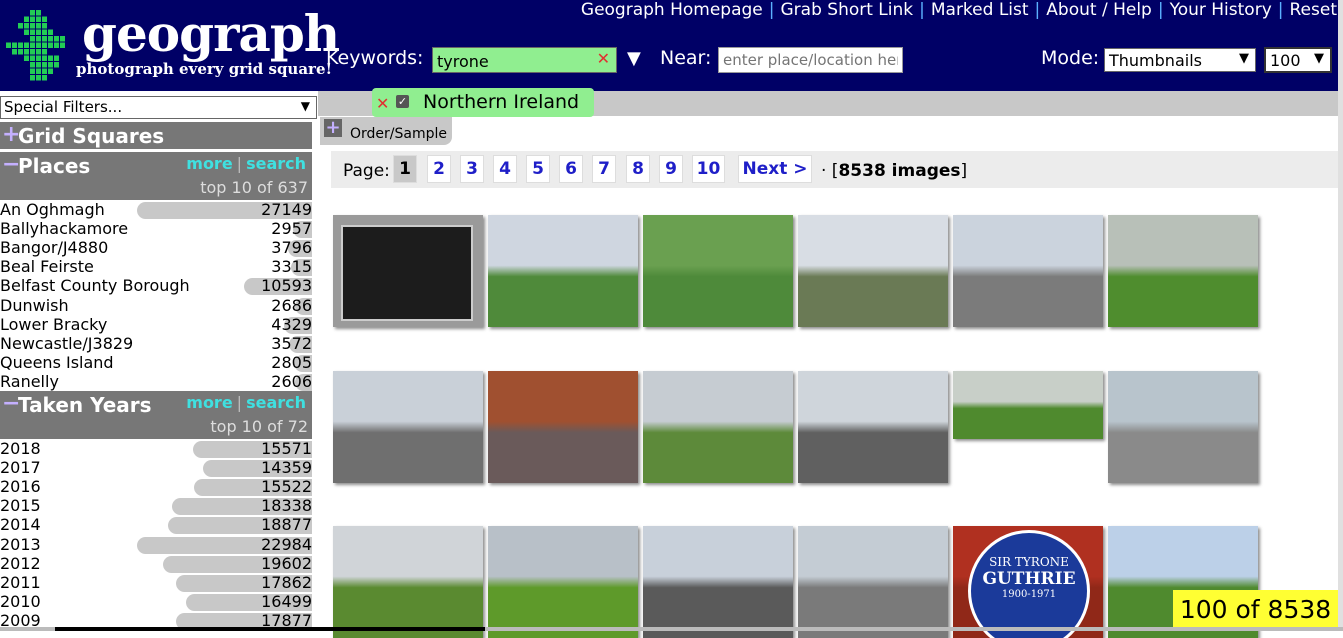 Image resolution: width=1343 pixels, height=638 pixels. I want to click on place-row: Queens Island 2805, so click(156, 362).